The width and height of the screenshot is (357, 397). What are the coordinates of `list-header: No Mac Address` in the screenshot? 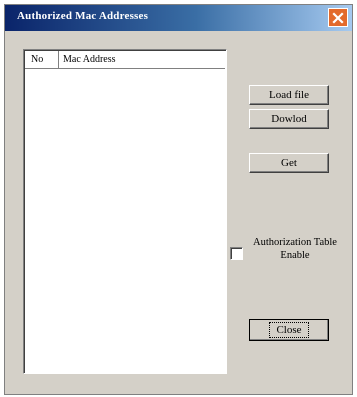 It's located at (125, 60).